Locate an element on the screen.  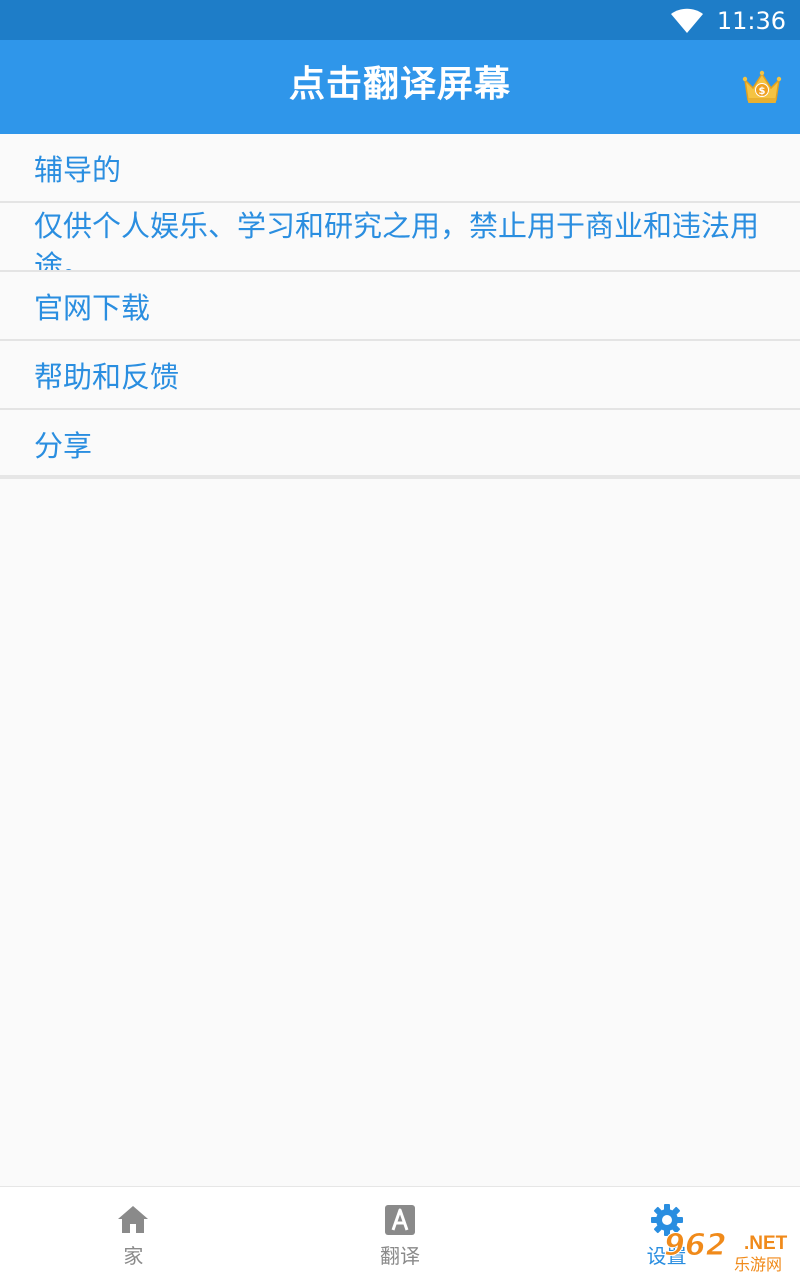
menu-item-disclaimer: 仅供个人娱乐、学习和研究之用，禁止用于商业和违法用途。 is located at coordinates (400, 237).